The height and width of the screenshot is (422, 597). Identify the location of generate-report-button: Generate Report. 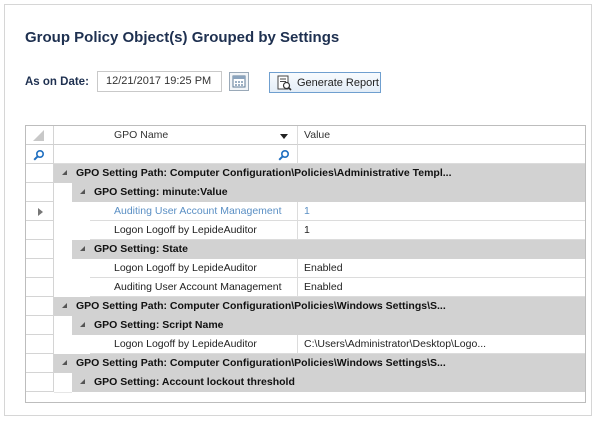
(325, 82).